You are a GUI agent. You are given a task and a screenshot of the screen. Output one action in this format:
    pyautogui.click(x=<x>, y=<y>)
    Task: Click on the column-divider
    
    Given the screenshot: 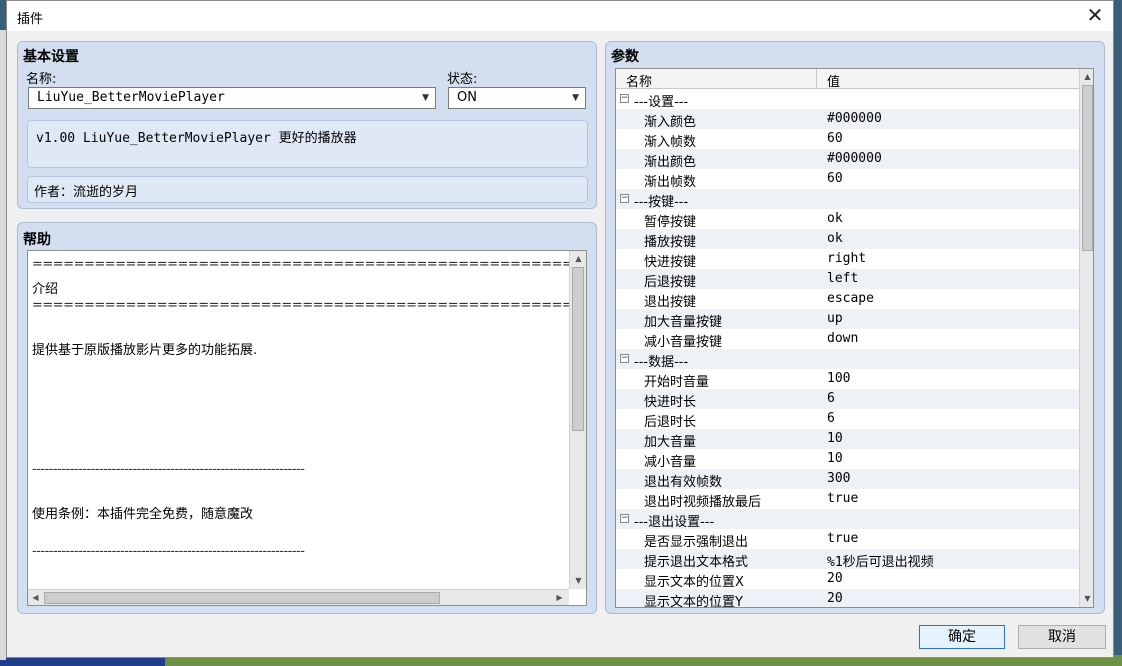 What is the action you would take?
    pyautogui.click(x=816, y=78)
    